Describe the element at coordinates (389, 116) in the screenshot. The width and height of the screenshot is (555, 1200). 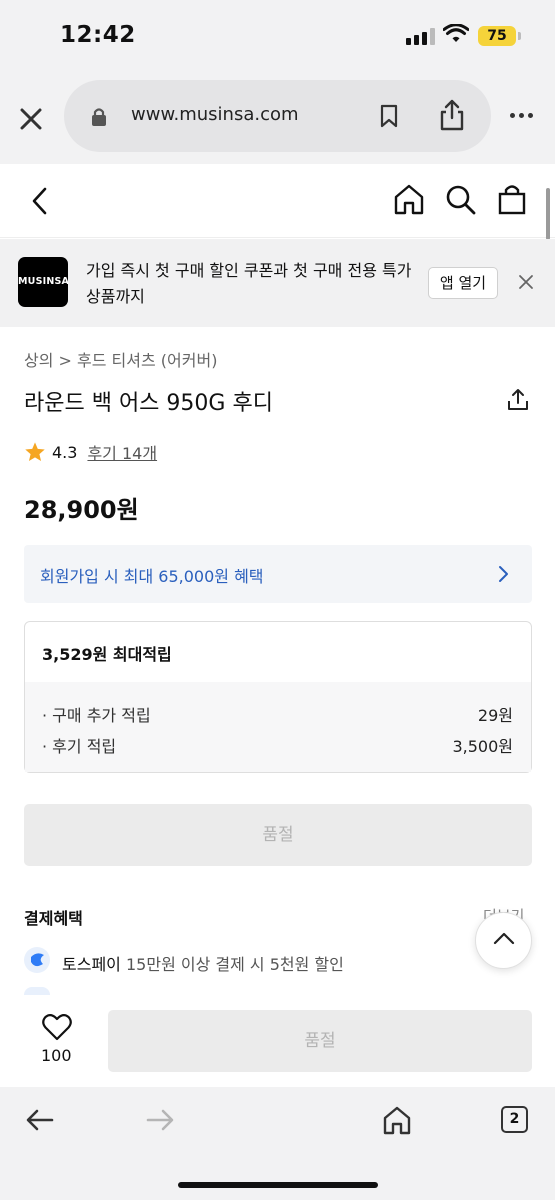
I see `bookmark-icon` at that location.